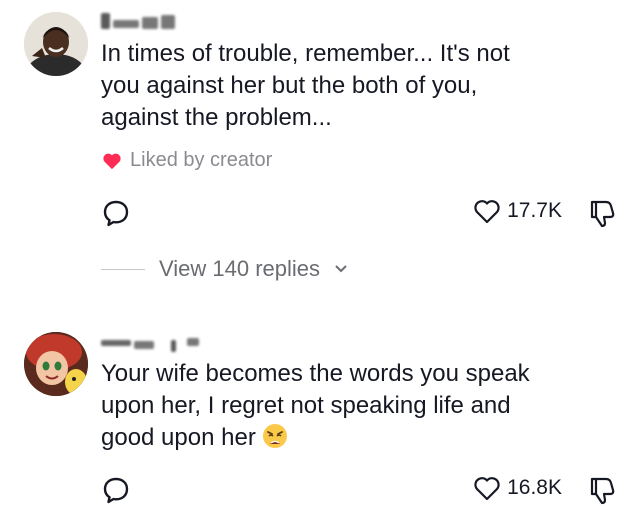 This screenshot has height=520, width=640. I want to click on heart-icon, so click(112, 161).